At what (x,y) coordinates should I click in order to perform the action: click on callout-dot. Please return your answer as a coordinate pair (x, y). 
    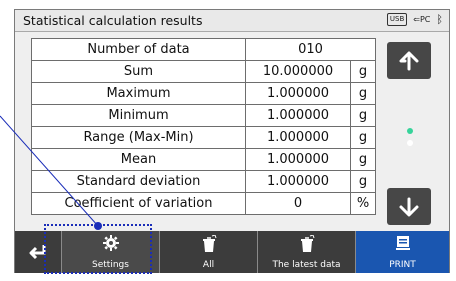
    Looking at the image, I should click on (98, 226).